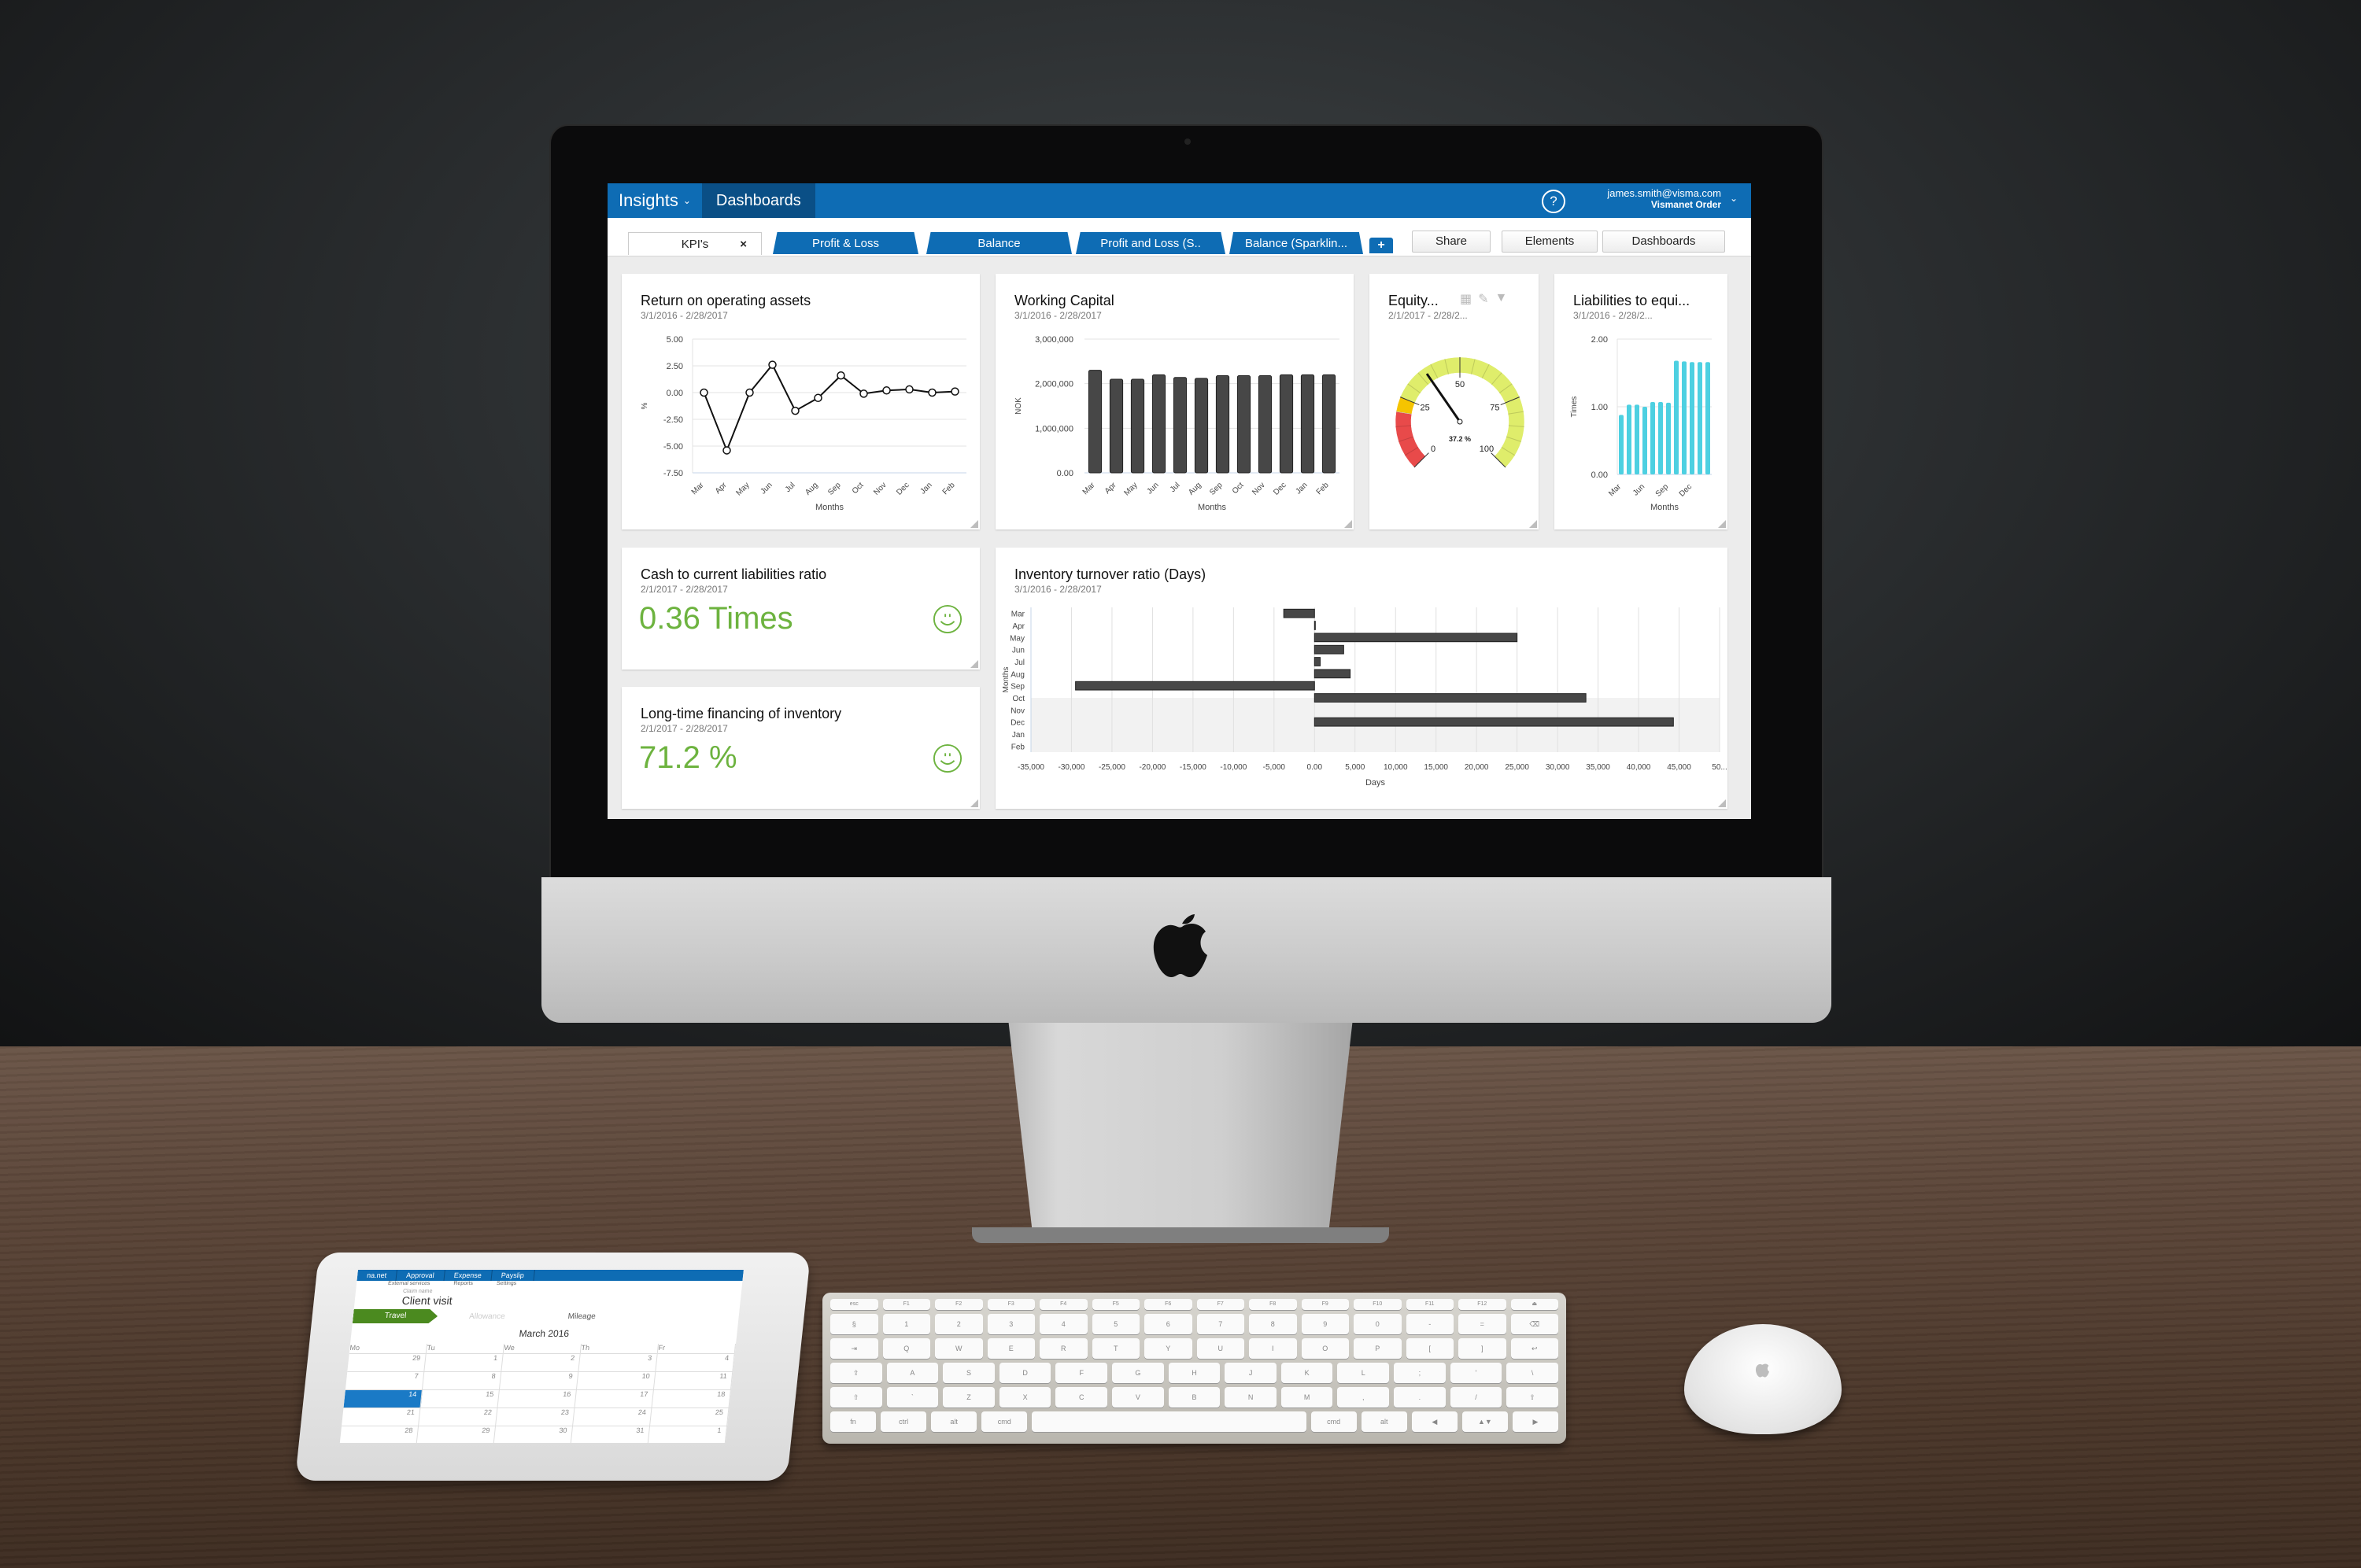  Describe the element at coordinates (383, 1399) in the screenshot. I see `calendar-day: 14` at that location.